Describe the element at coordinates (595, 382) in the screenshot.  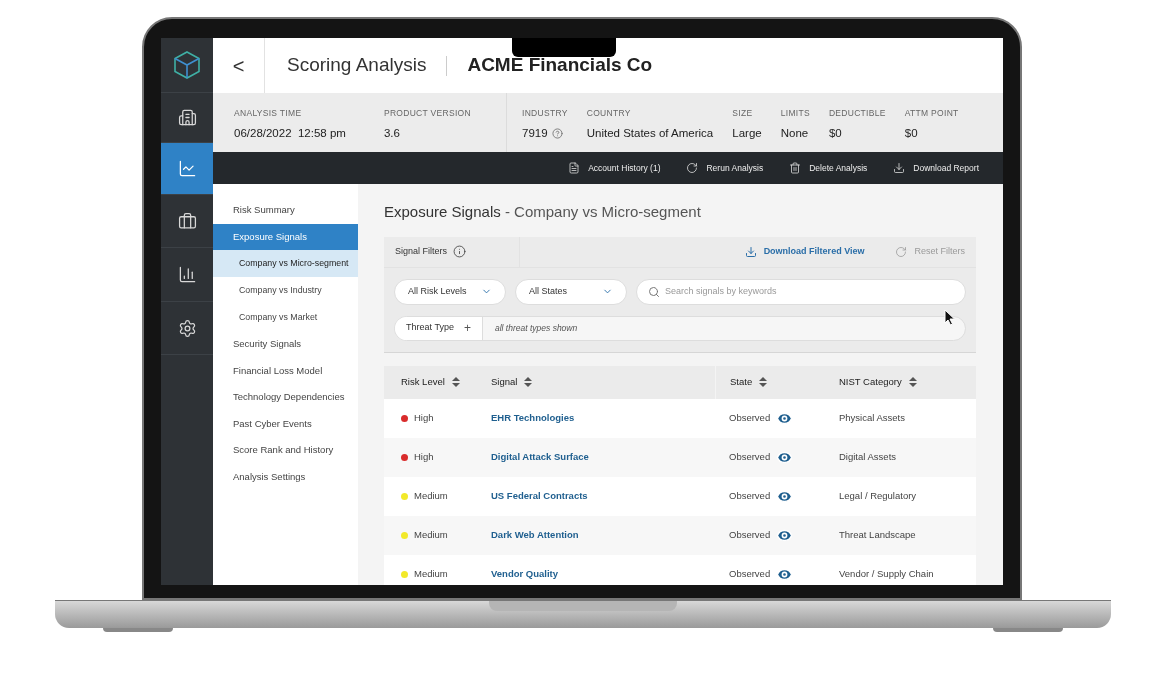
I see `column-header: Signal` at that location.